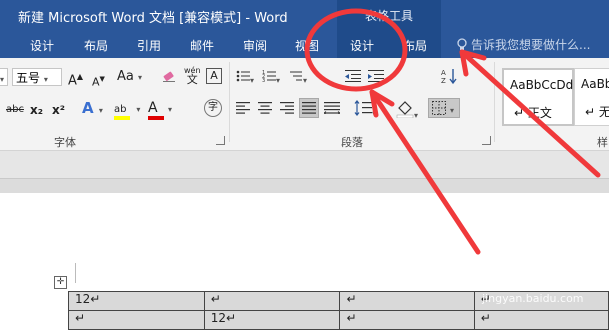 The height and width of the screenshot is (330, 609). I want to click on arrow-from-right, so click(530, 113).